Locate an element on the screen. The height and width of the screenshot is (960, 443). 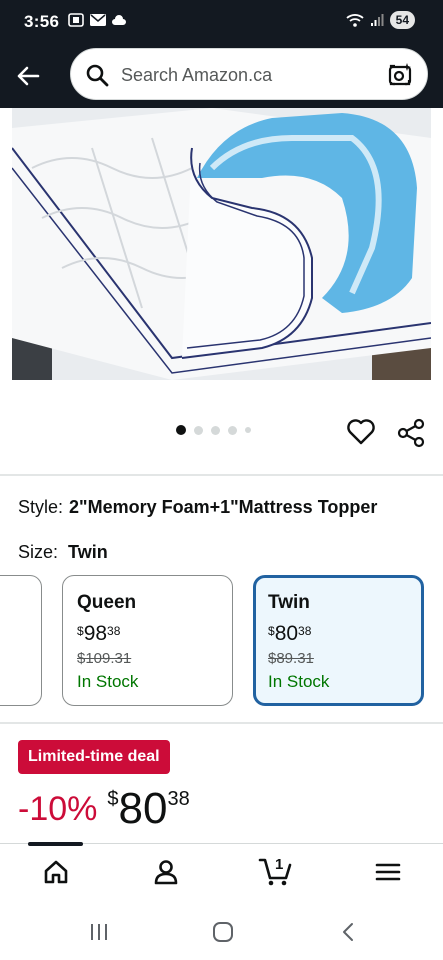
back-arrow-icon is located at coordinates (28, 76).